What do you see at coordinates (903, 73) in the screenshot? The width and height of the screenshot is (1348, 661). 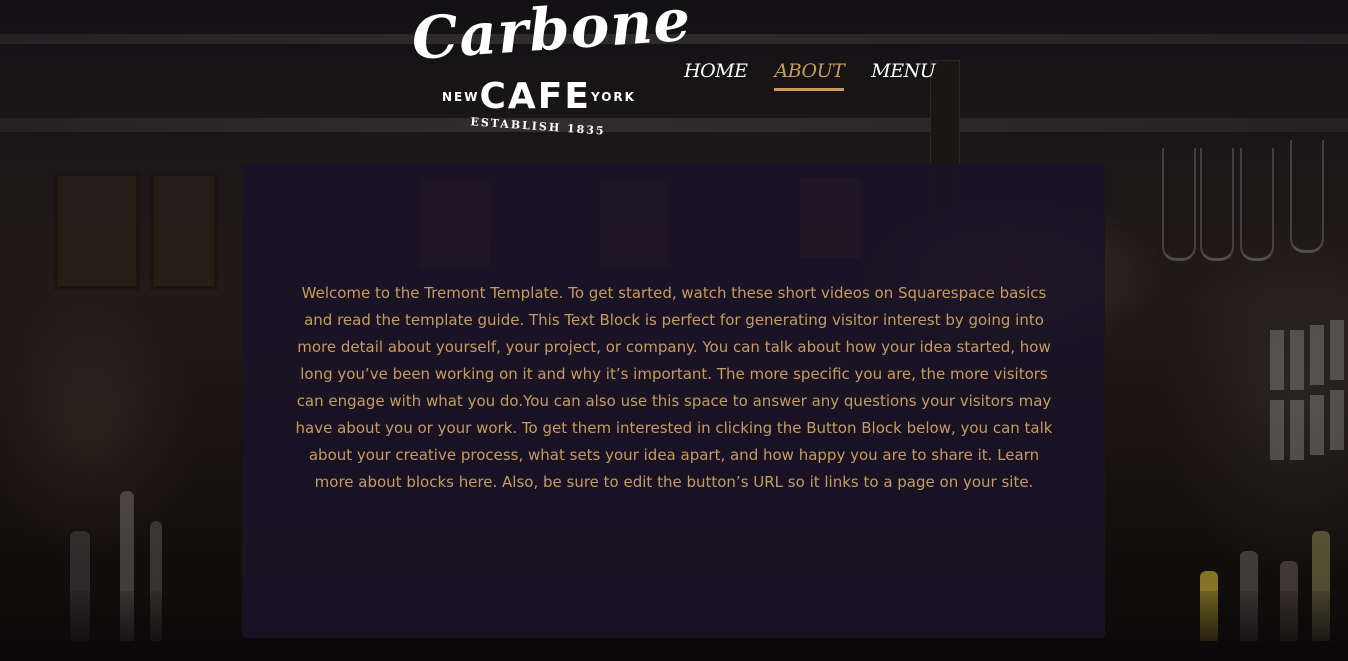 I see `nav-item-menu: MENU` at bounding box center [903, 73].